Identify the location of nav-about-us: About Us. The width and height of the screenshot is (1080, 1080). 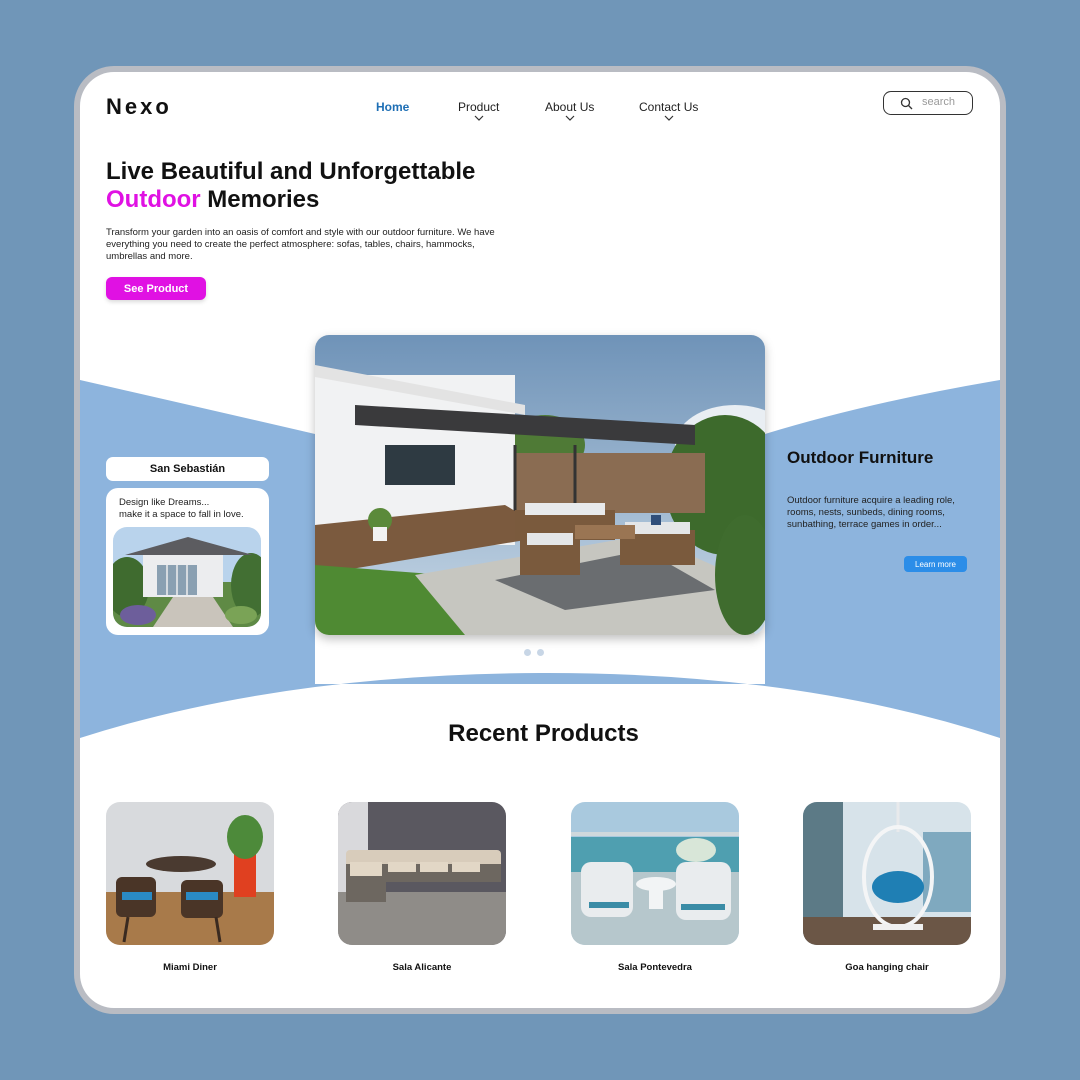
(569, 111).